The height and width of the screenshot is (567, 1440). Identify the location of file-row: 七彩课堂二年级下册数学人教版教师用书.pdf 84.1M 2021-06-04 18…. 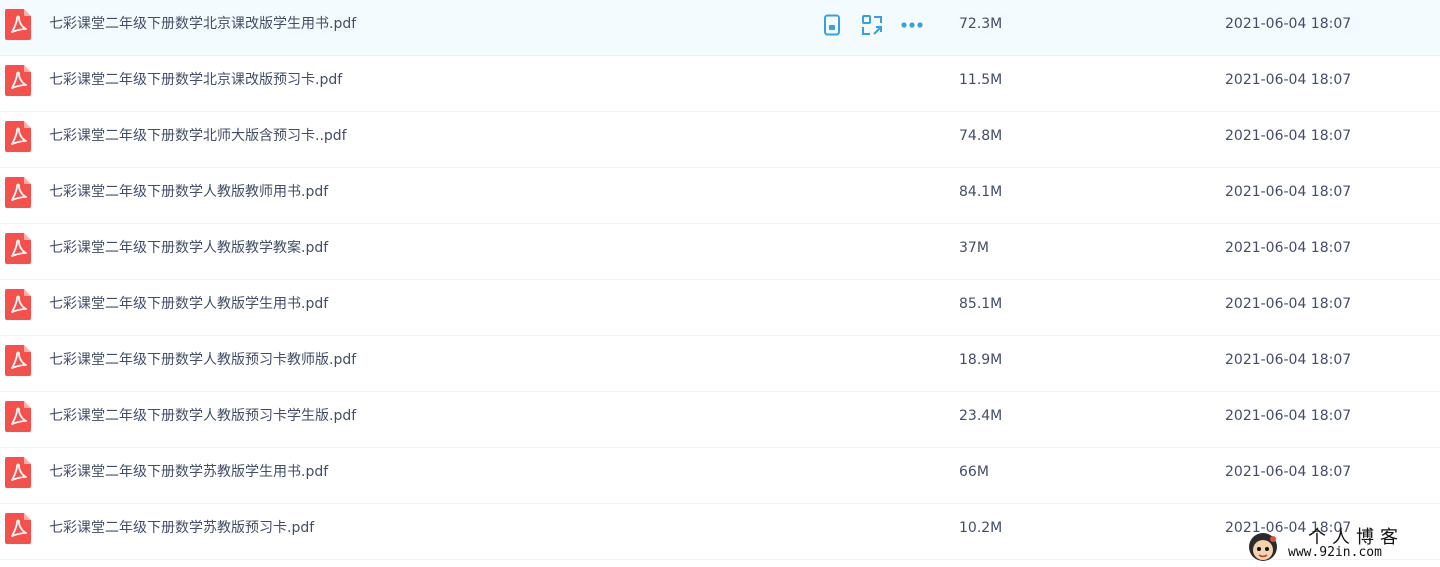
(720, 196).